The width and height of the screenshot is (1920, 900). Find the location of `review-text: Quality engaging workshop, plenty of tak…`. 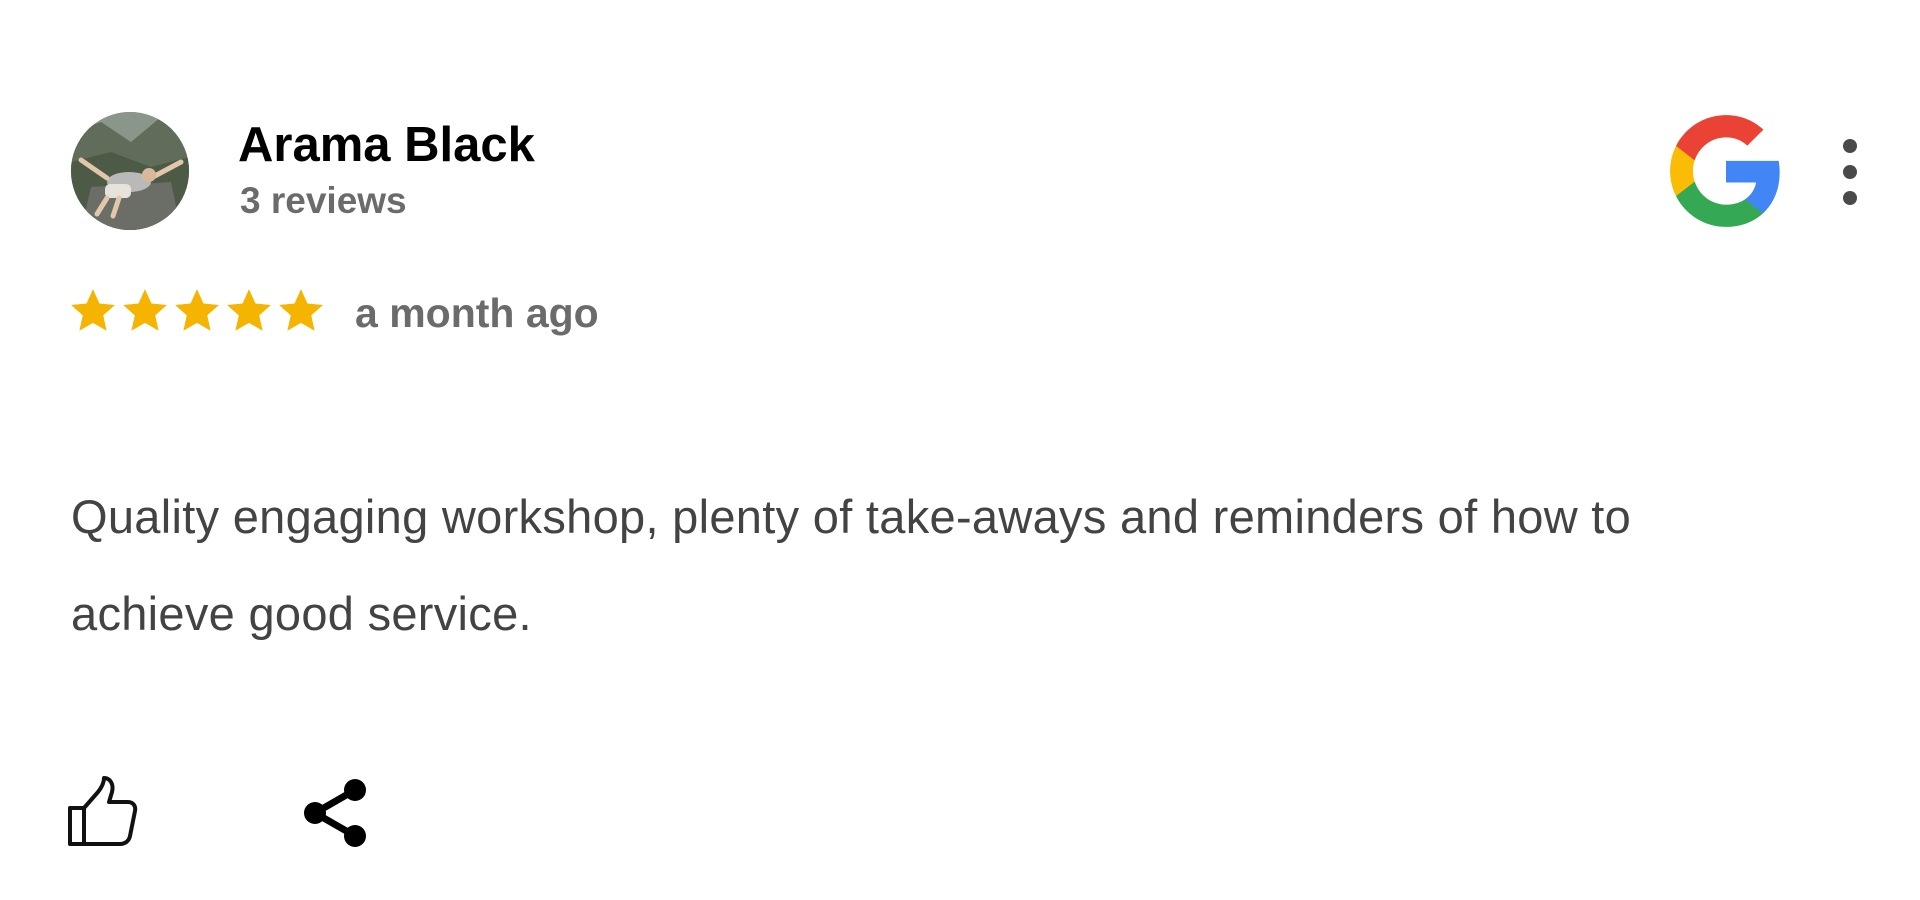

review-text: Quality engaging workshop, plenty of tak… is located at coordinates (851, 565).